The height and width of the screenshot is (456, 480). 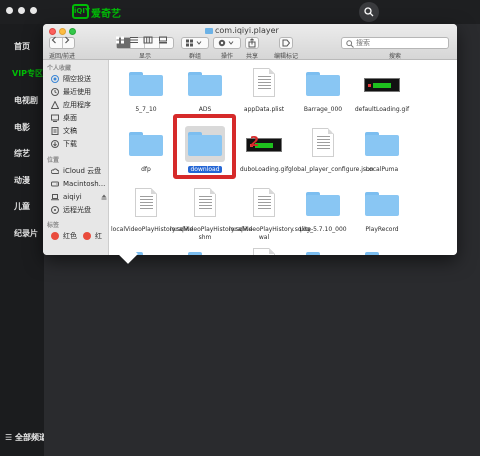 What do you see at coordinates (9, 10) in the screenshot?
I see `window-close-button` at bounding box center [9, 10].